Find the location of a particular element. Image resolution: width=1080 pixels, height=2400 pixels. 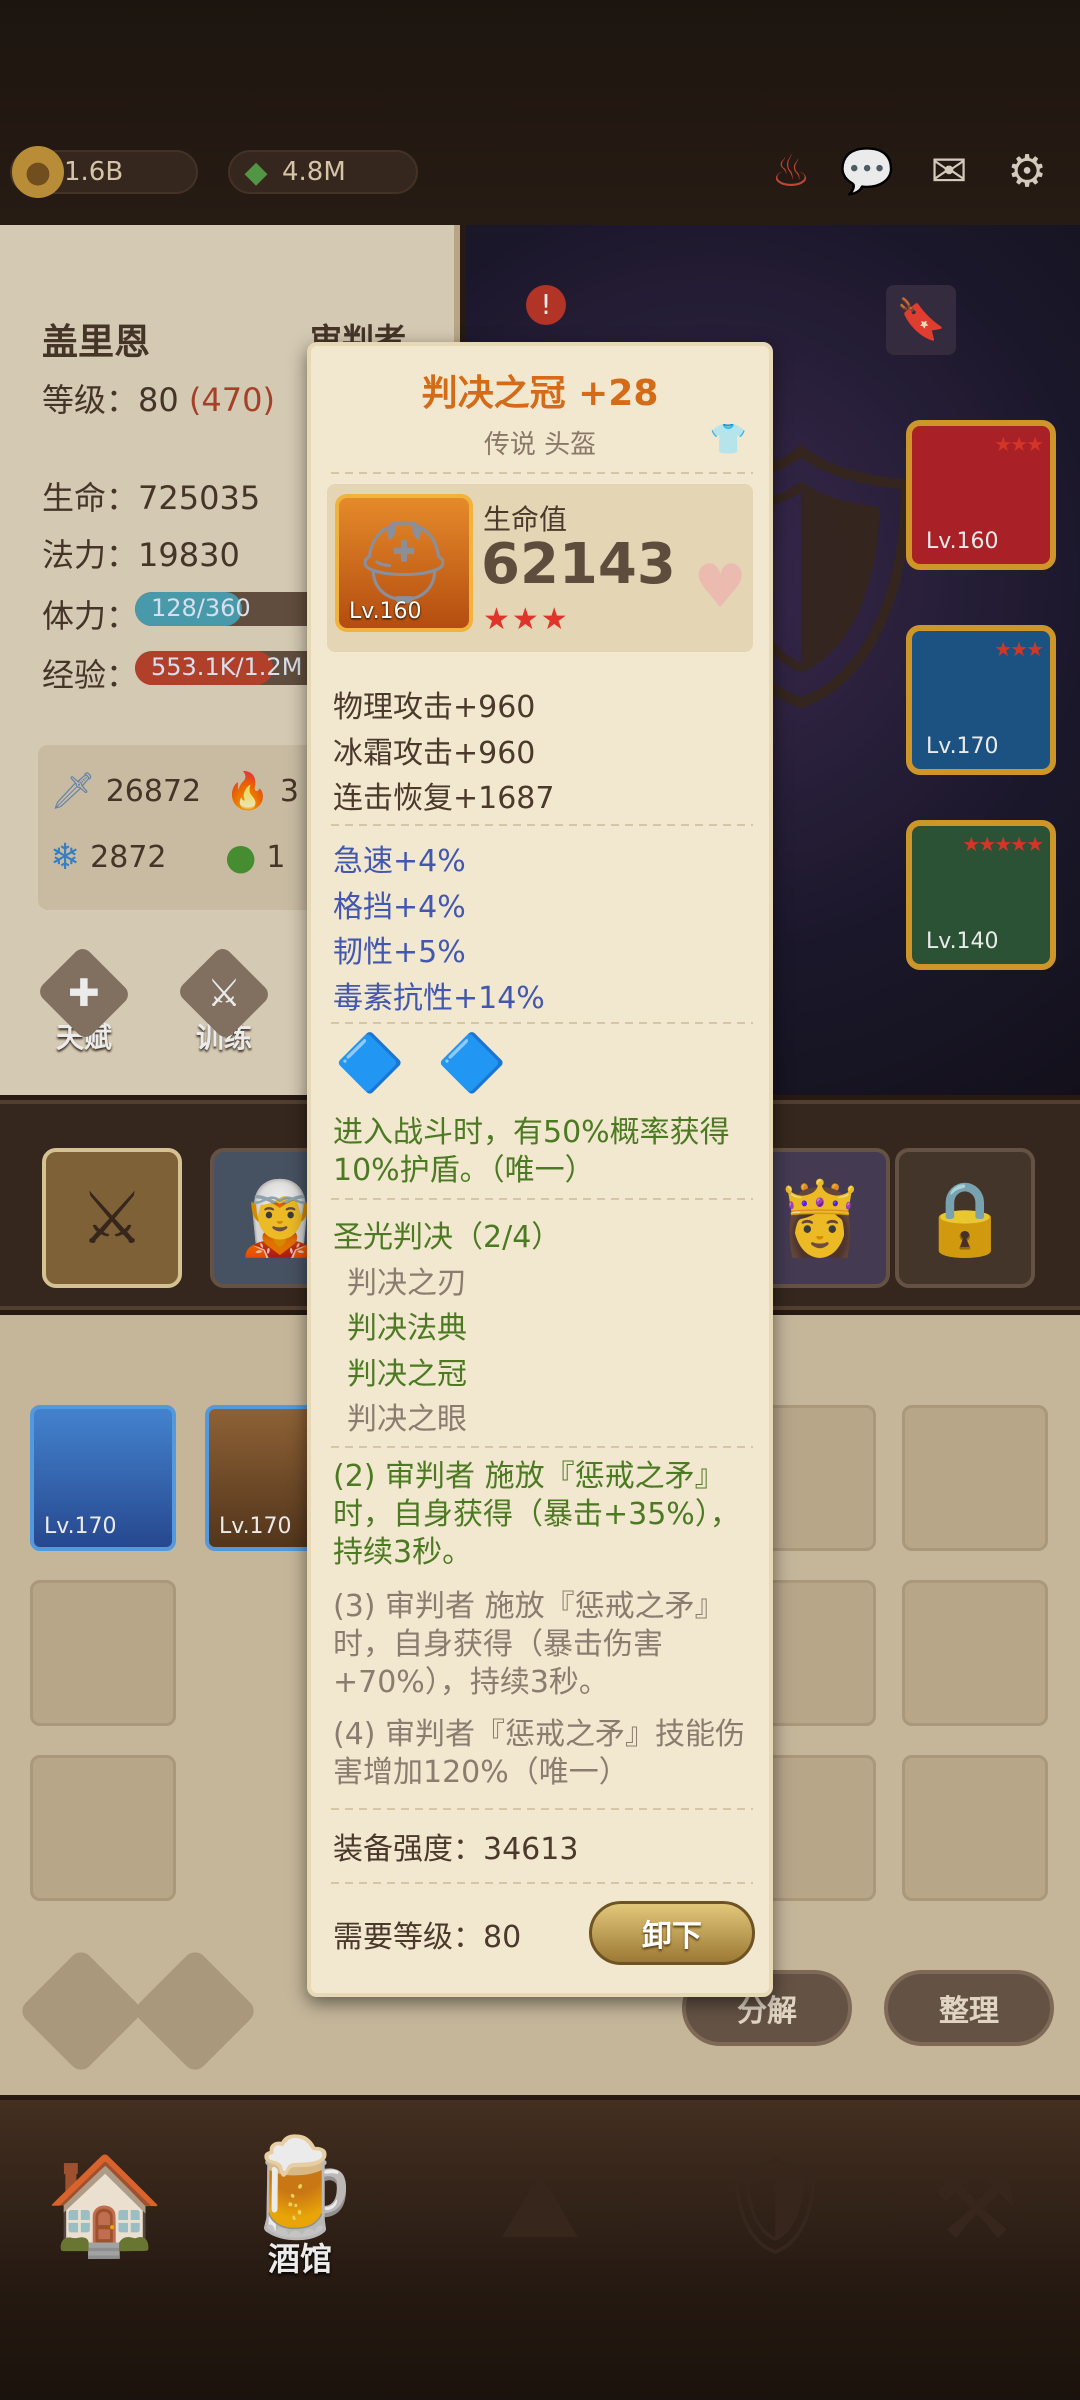

gear-power: 装备强度：34613 is located at coordinates (455, 1846).